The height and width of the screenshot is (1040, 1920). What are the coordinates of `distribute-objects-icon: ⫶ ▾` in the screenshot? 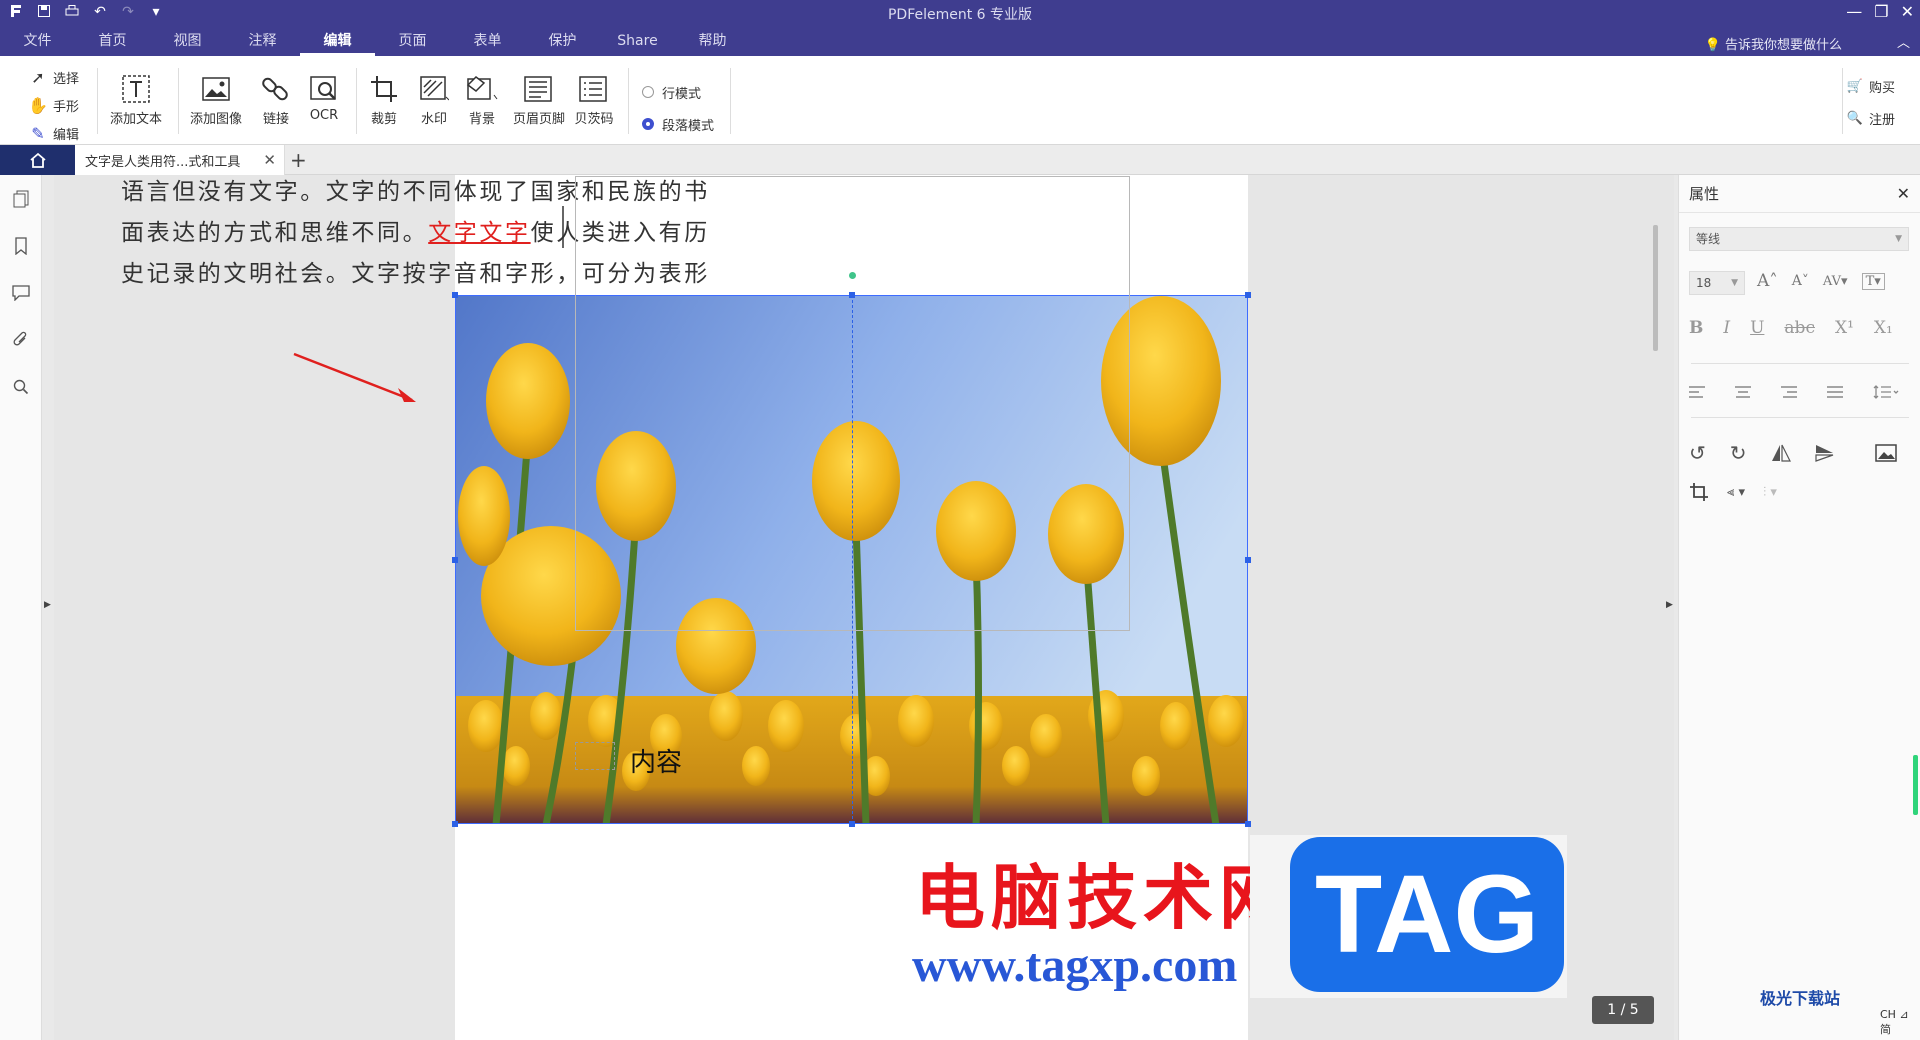 It's located at (1770, 492).